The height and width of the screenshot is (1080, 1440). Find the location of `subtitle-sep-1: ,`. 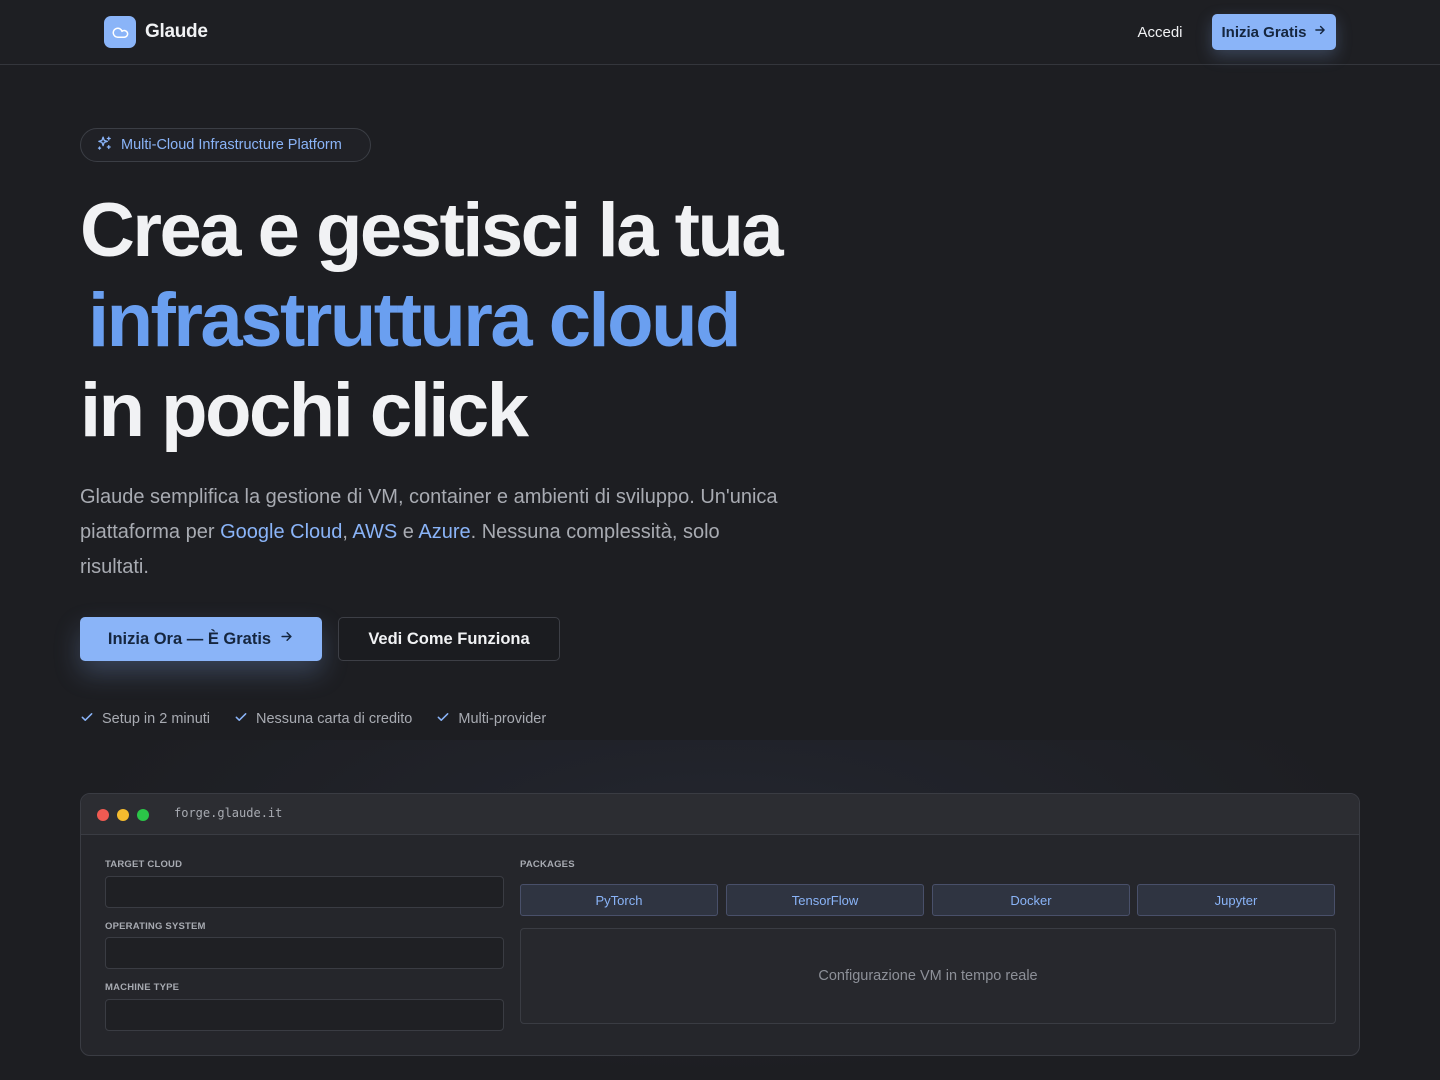

subtitle-sep-1: , is located at coordinates (347, 532).